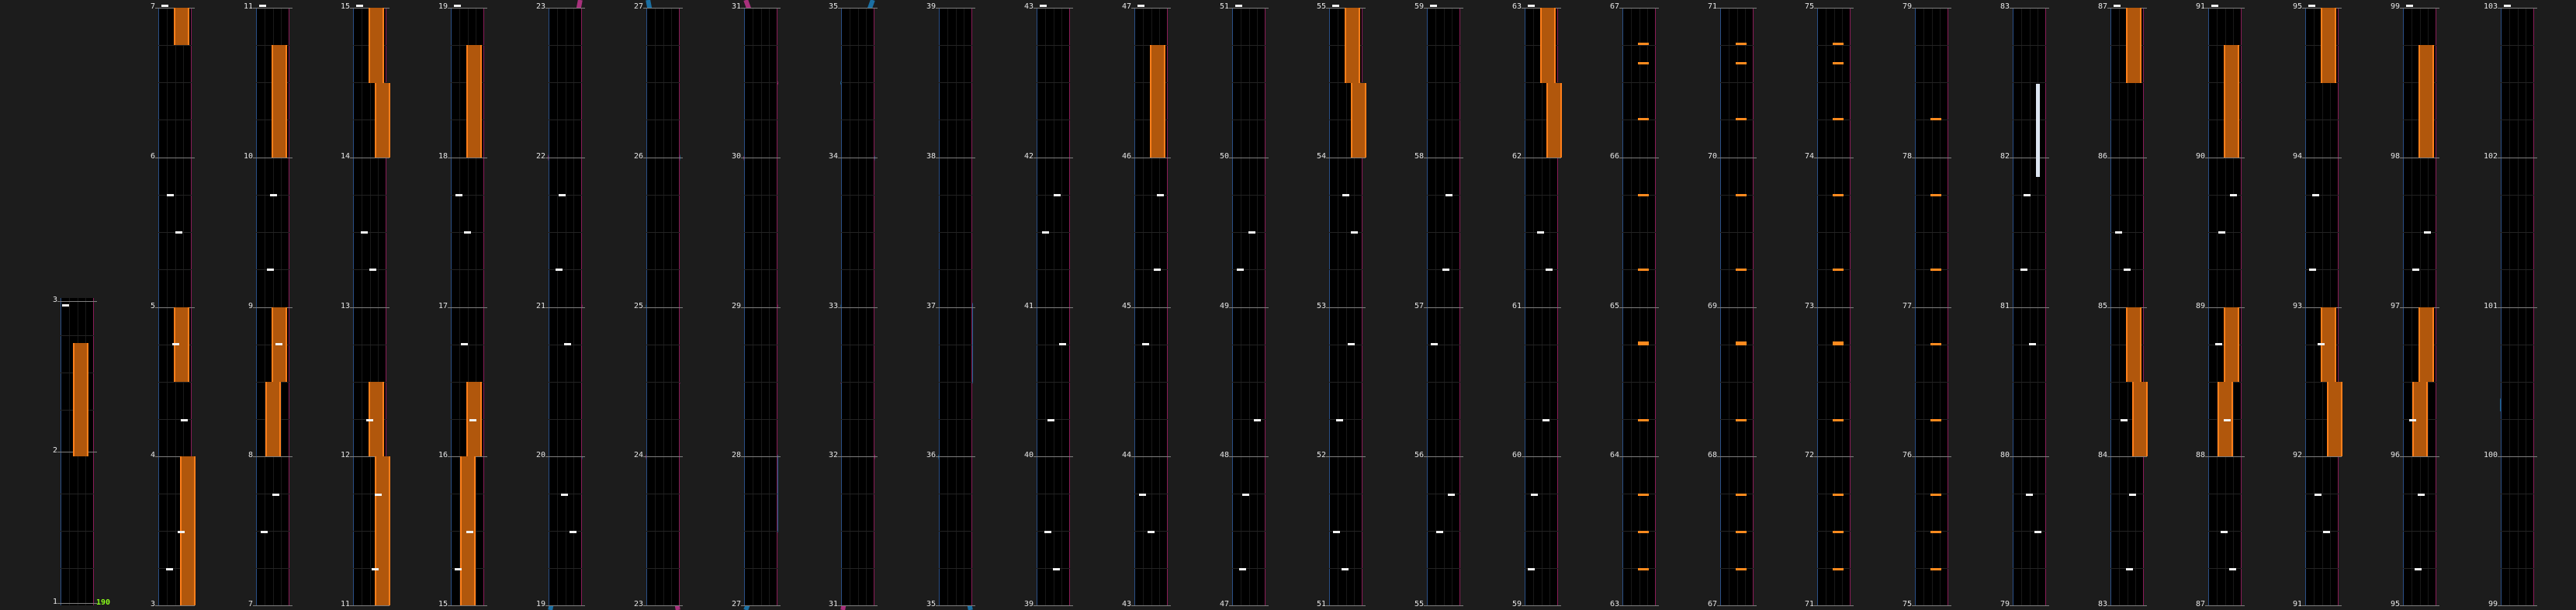 This screenshot has width=2576, height=610. What do you see at coordinates (638, 6) in the screenshot?
I see `measure-number: 27` at bounding box center [638, 6].